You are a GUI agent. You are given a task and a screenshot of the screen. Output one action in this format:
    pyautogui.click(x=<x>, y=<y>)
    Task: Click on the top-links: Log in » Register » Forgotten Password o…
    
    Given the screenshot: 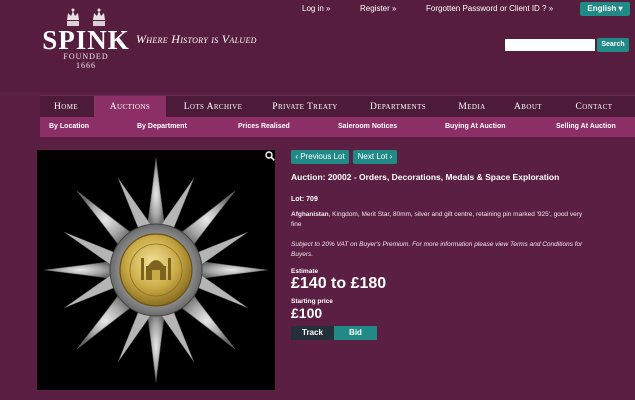 What is the action you would take?
    pyautogui.click(x=317, y=11)
    